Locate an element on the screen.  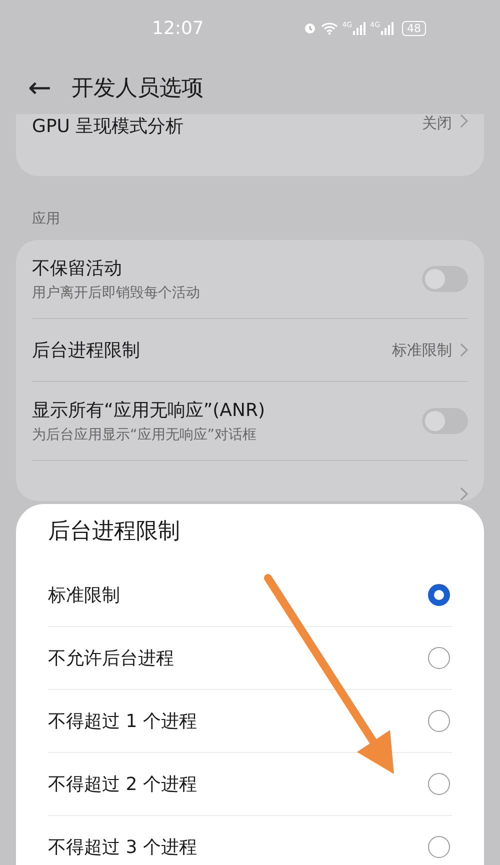
option-label: 不得超过 2 个进程 is located at coordinates (122, 784).